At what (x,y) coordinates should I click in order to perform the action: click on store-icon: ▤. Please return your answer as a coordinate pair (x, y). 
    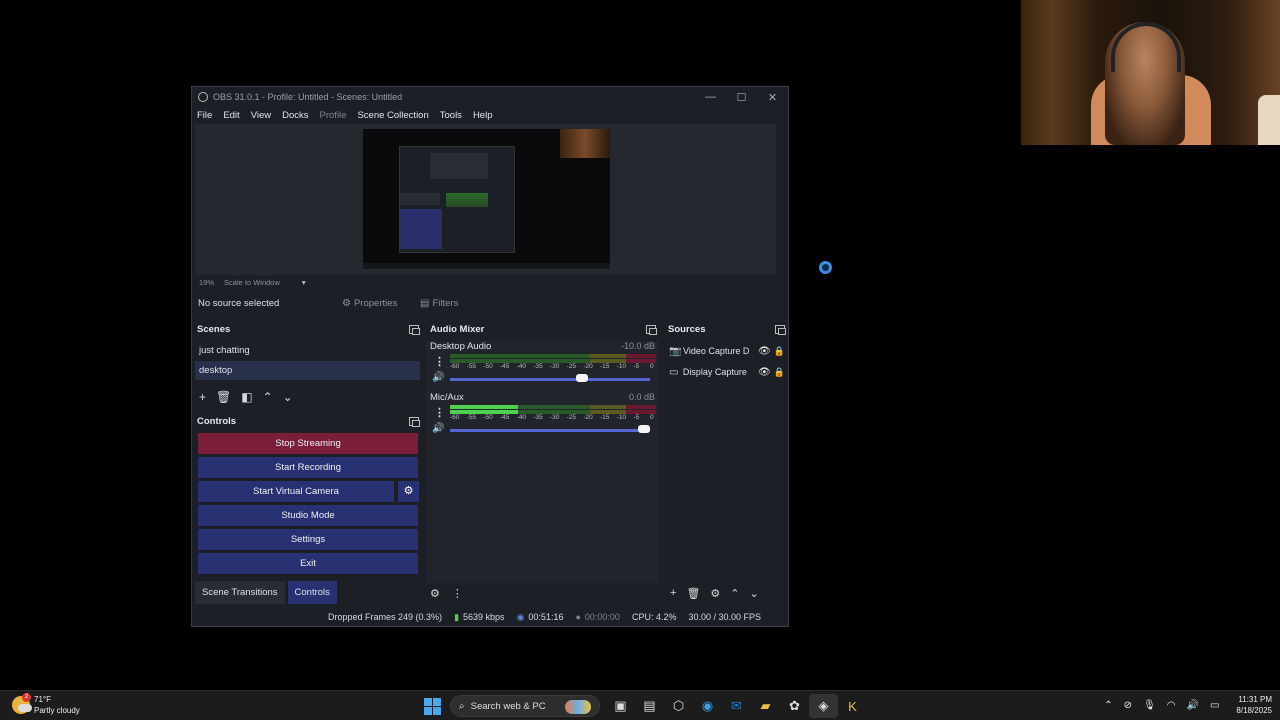
    Looking at the image, I should click on (649, 706).